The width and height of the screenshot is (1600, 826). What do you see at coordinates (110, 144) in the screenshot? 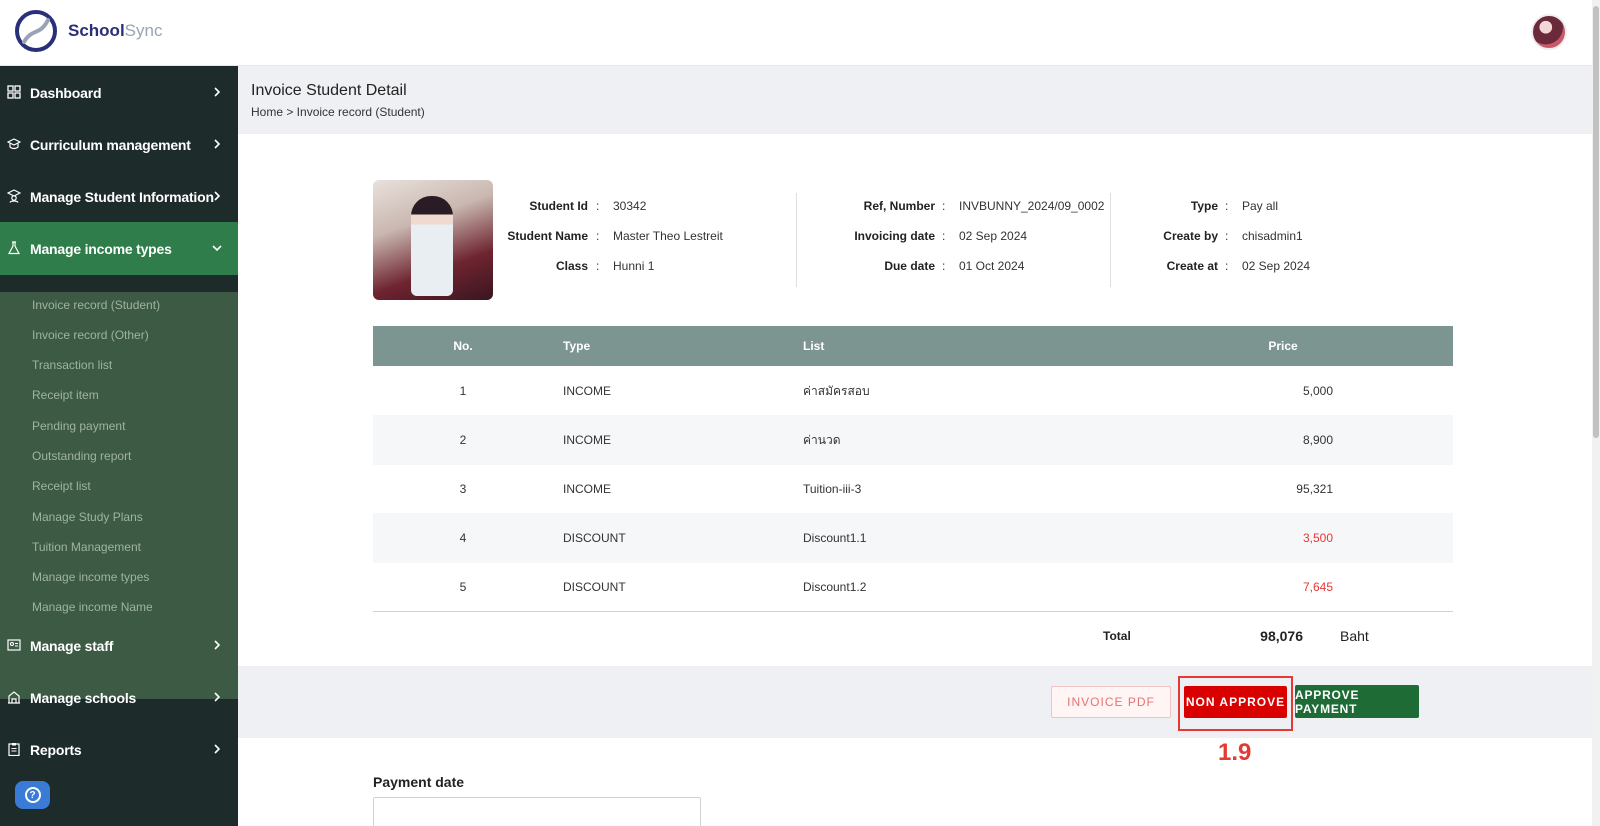
I see `sidebar-item-label: Curriculum management` at bounding box center [110, 144].